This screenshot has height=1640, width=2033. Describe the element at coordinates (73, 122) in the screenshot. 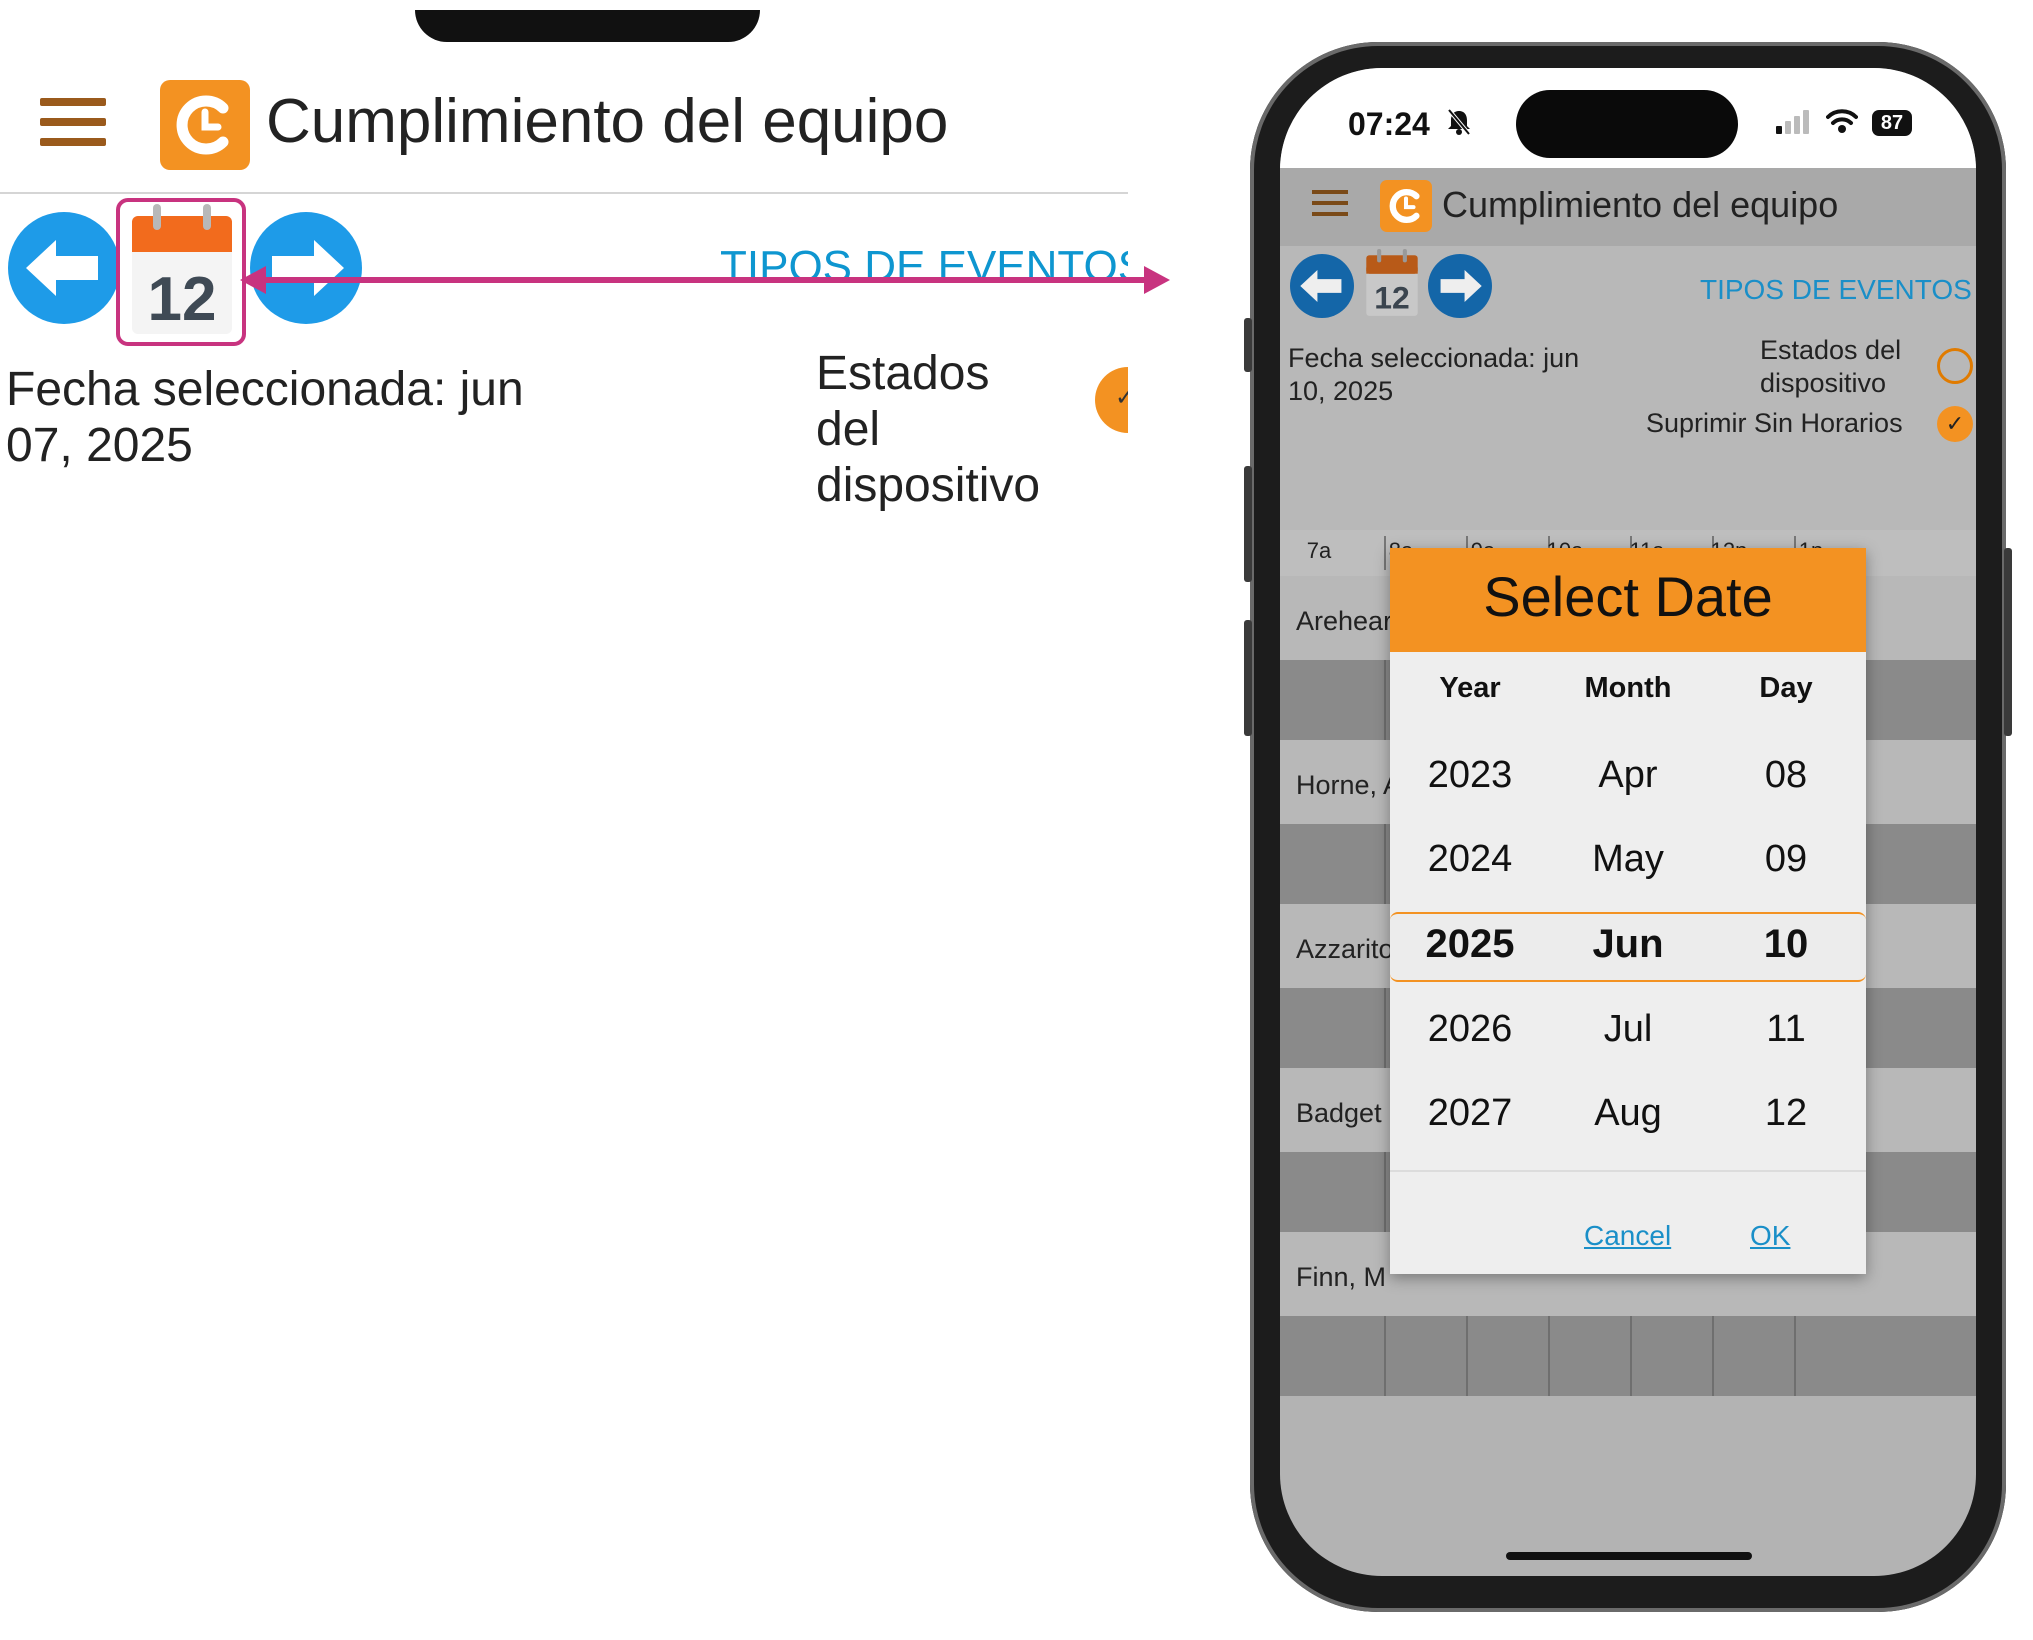

I see `zoom-menu-icon` at that location.